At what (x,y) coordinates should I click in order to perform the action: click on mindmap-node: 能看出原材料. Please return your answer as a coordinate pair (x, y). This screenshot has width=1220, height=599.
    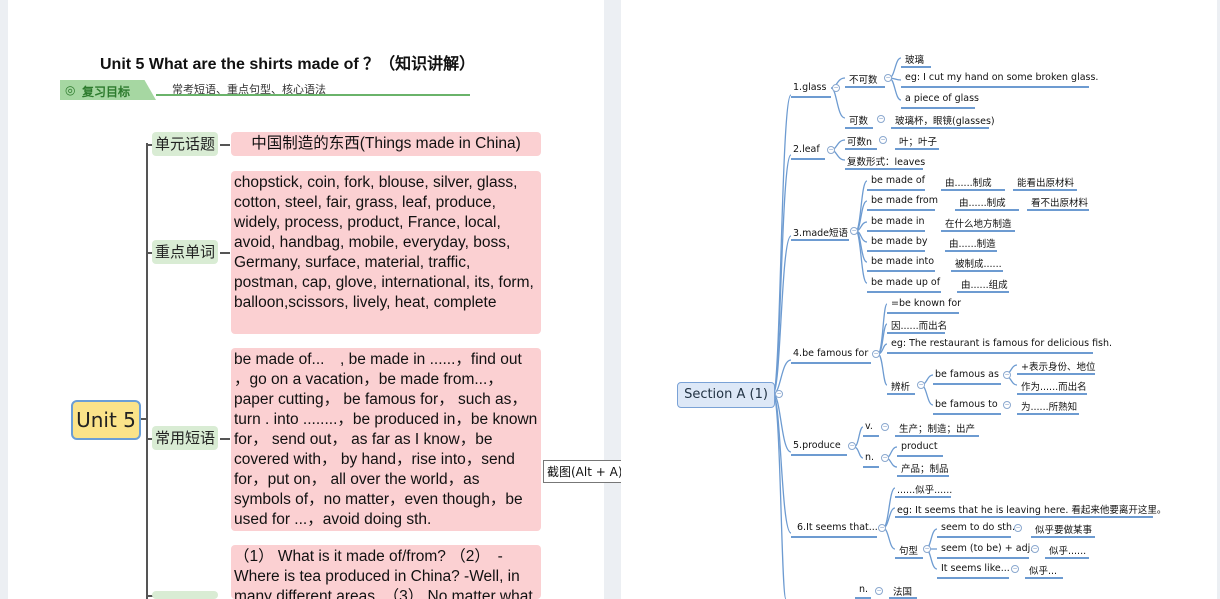
    Looking at the image, I should click on (1045, 182).